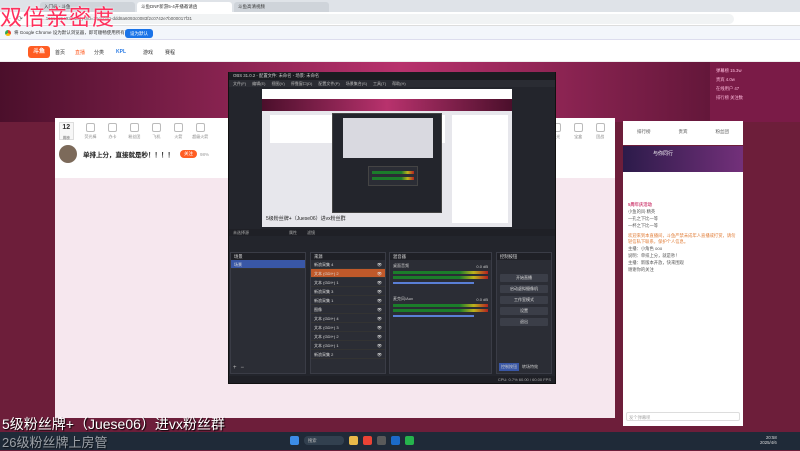 This screenshot has height=451, width=800. What do you see at coordinates (170, 52) in the screenshot?
I see `nav-schedule: 赛程` at bounding box center [170, 52].